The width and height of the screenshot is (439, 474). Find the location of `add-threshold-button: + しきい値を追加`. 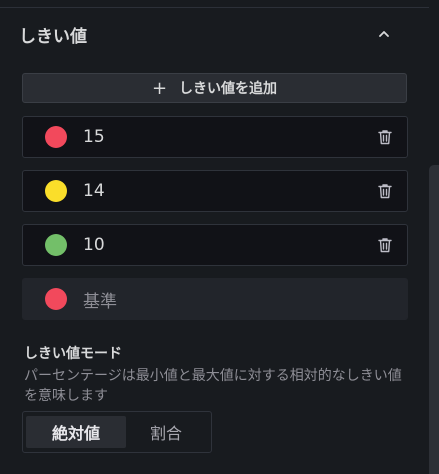

add-threshold-button: + しきい値を追加 is located at coordinates (214, 88).